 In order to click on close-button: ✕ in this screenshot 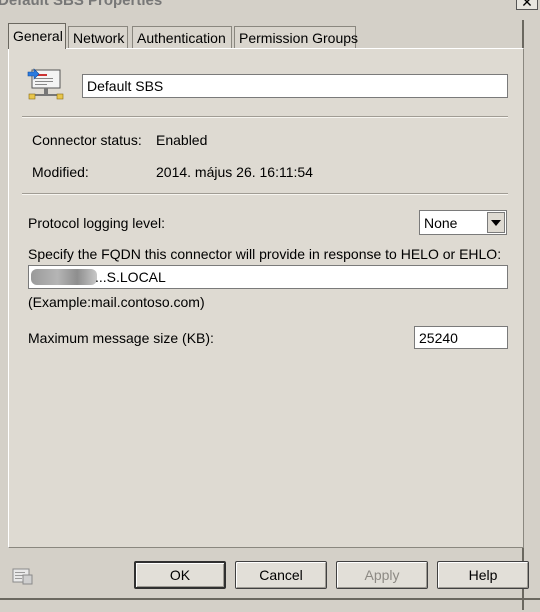, I will do `click(527, 5)`.